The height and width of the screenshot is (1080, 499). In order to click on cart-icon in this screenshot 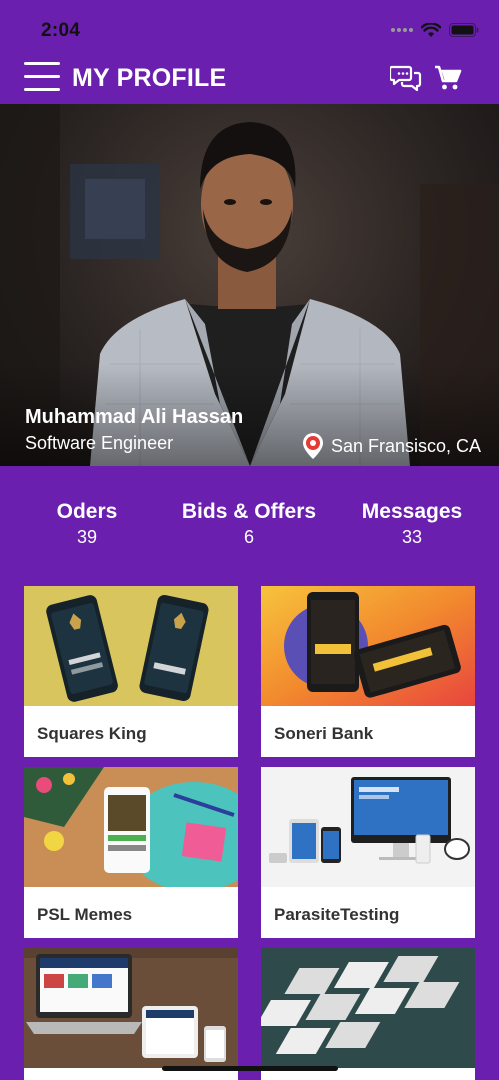, I will do `click(448, 77)`.